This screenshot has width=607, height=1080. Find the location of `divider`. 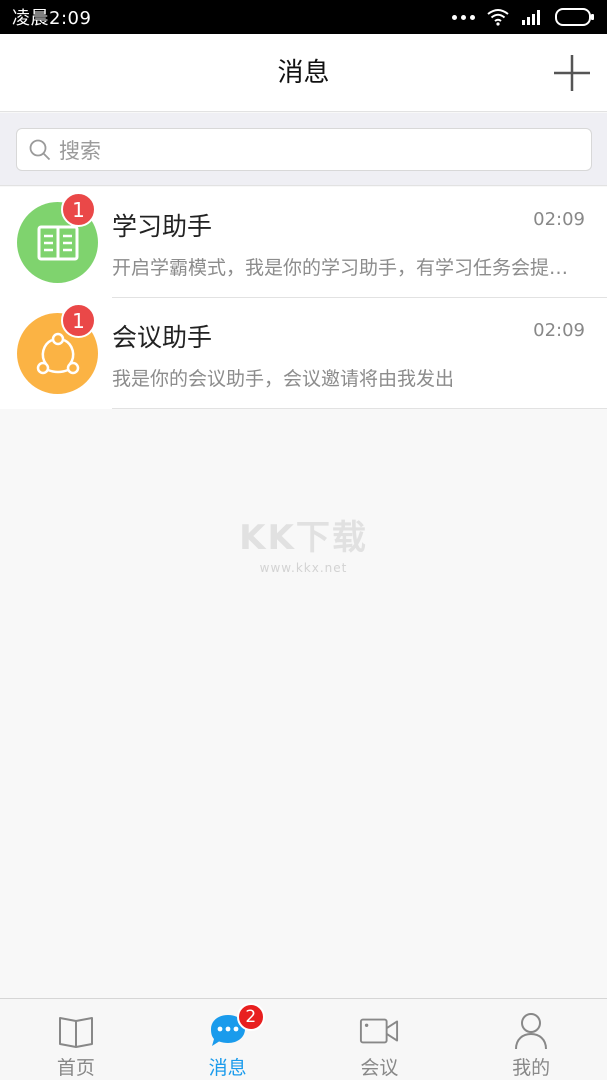

divider is located at coordinates (359, 408).